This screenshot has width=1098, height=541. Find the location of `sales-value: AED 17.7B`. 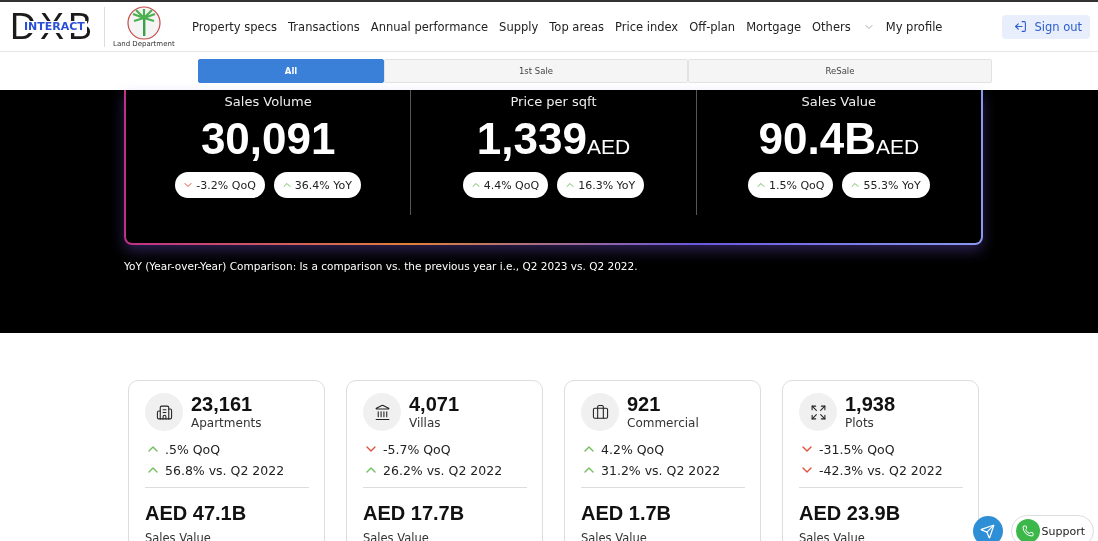

sales-value: AED 17.7B is located at coordinates (414, 513).